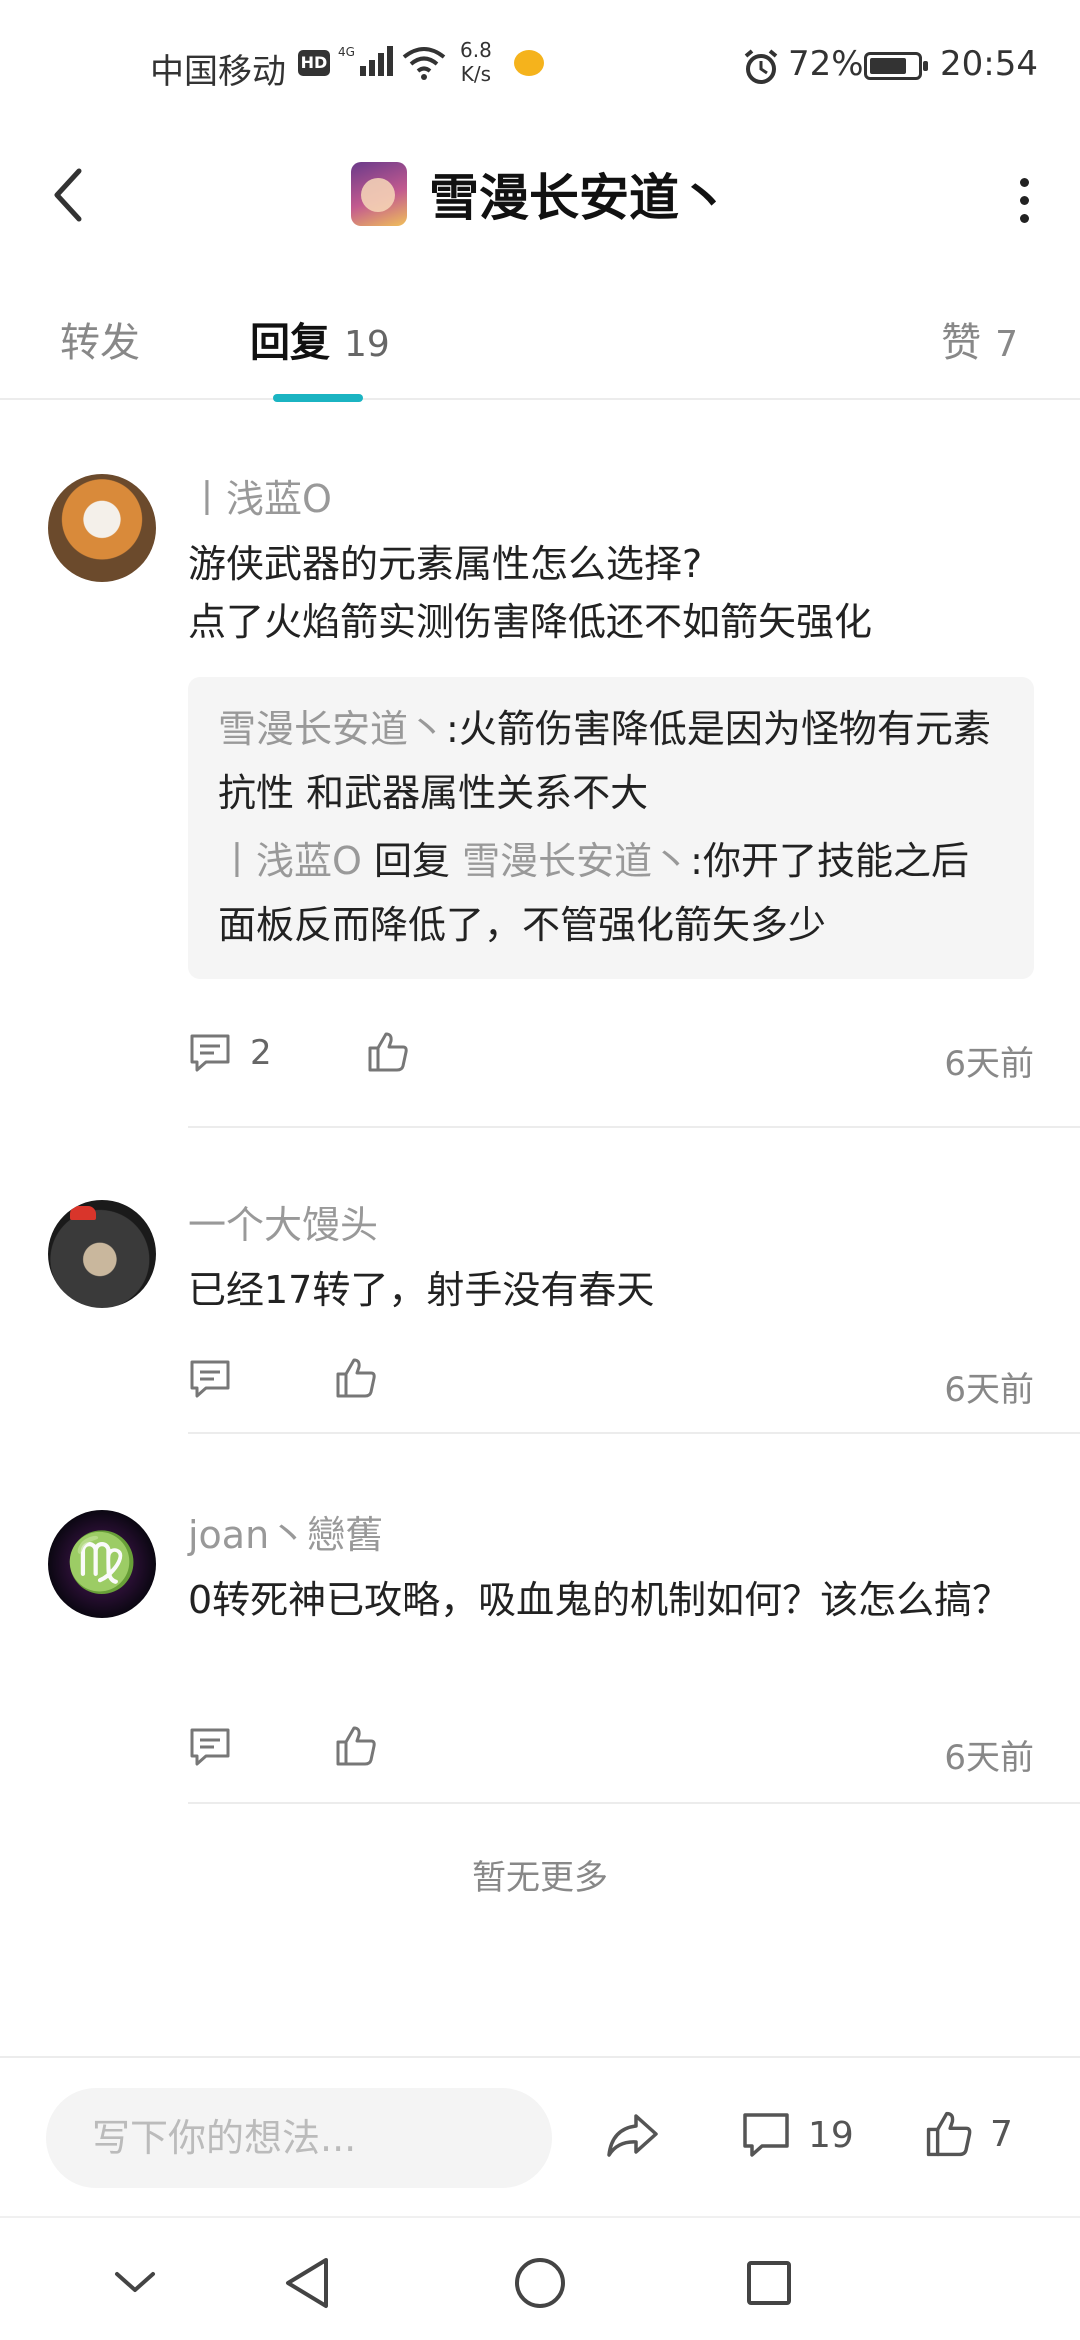  I want to click on no-more-label: 暂无更多, so click(540, 1878).